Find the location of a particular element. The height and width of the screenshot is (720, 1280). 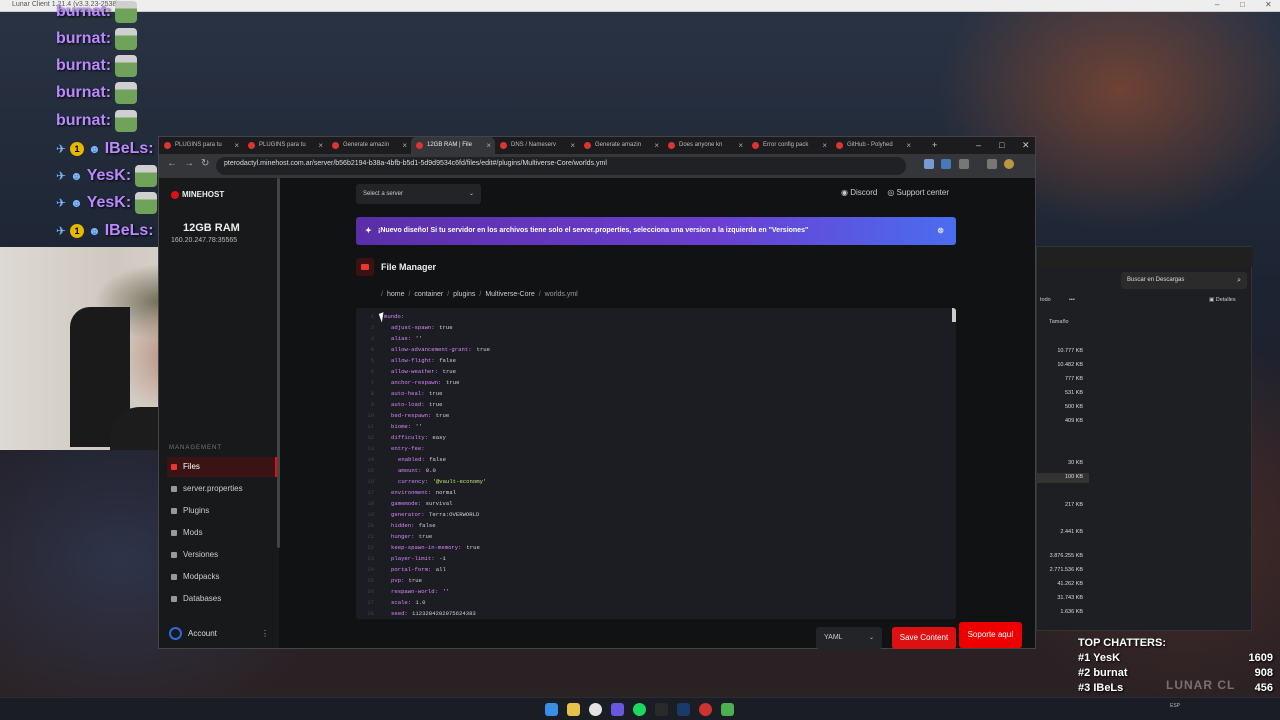

line-number: 15 is located at coordinates (370, 470).